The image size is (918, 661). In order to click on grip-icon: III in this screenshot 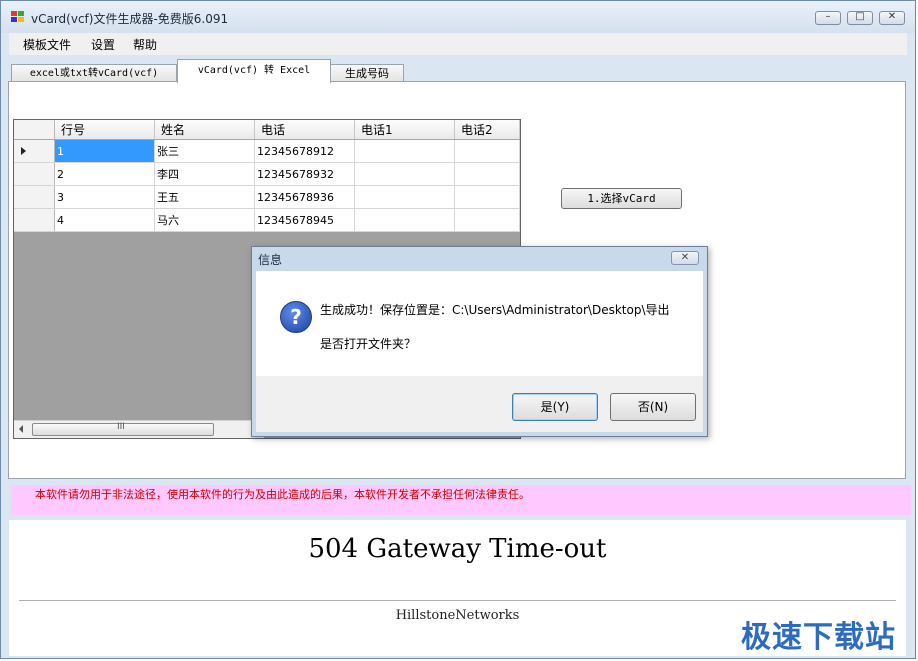, I will do `click(121, 427)`.